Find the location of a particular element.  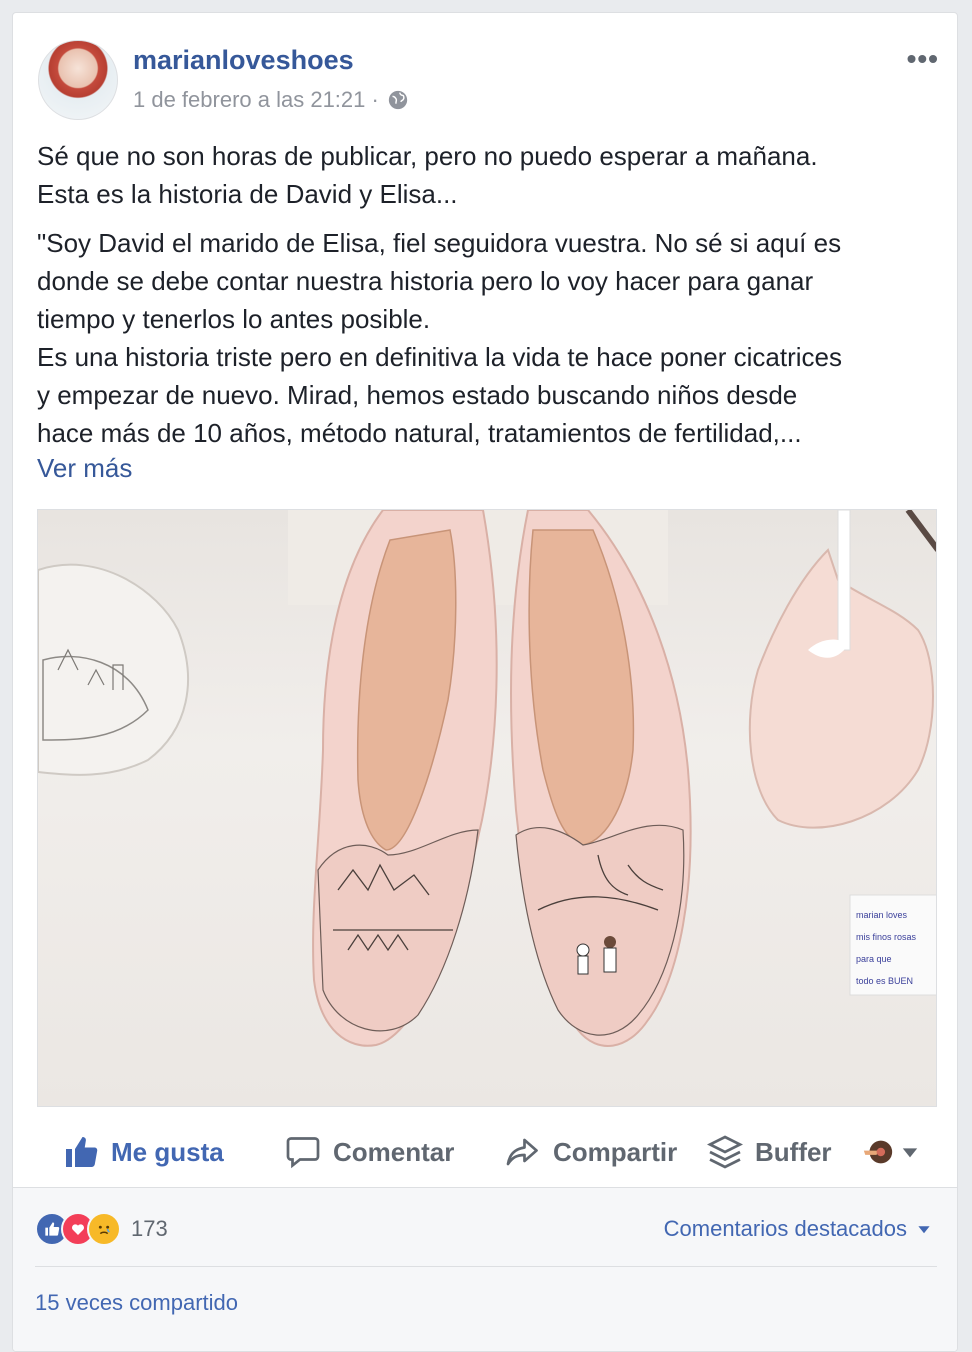

globe-icon is located at coordinates (397, 100).